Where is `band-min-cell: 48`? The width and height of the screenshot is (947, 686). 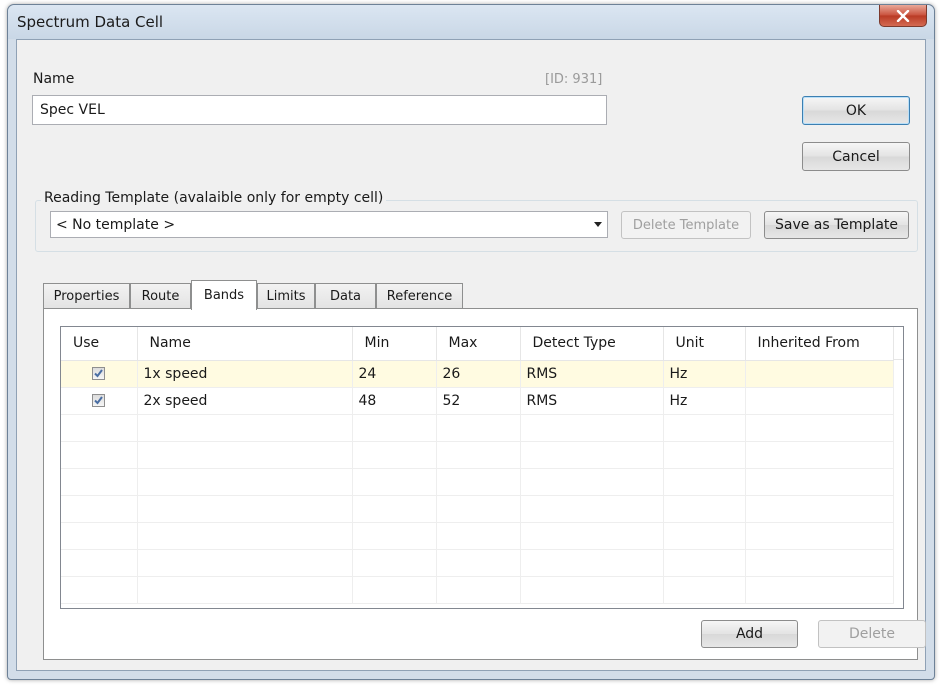
band-min-cell: 48 is located at coordinates (394, 401).